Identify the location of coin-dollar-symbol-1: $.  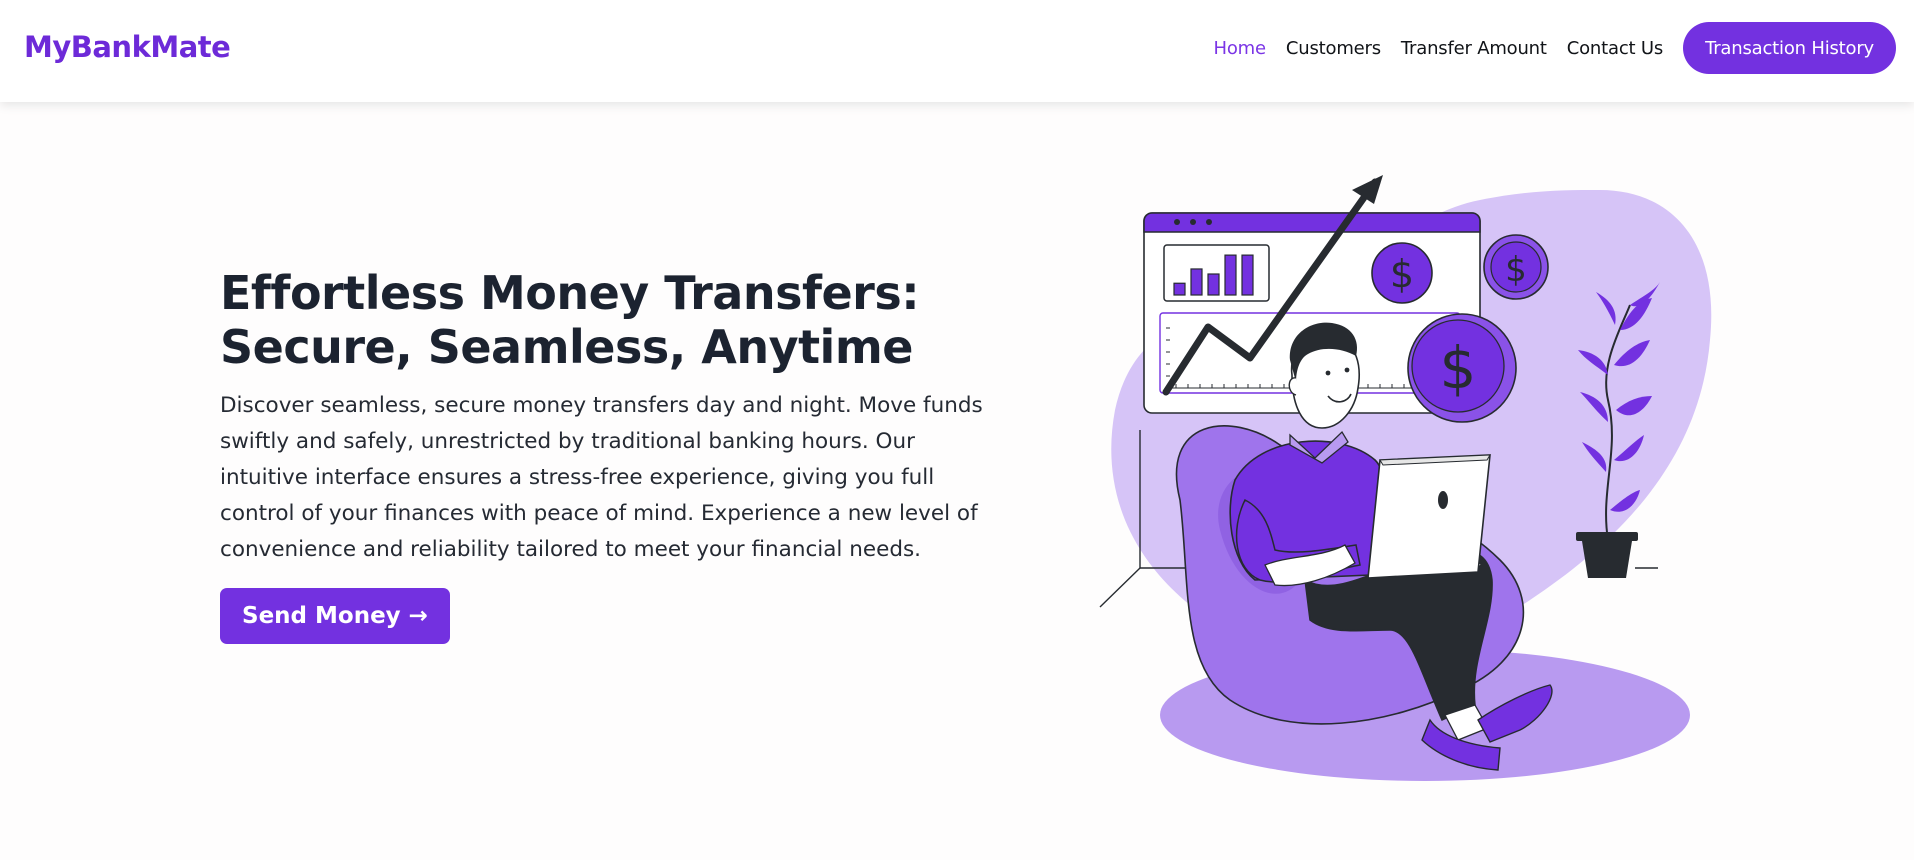
(1402, 274).